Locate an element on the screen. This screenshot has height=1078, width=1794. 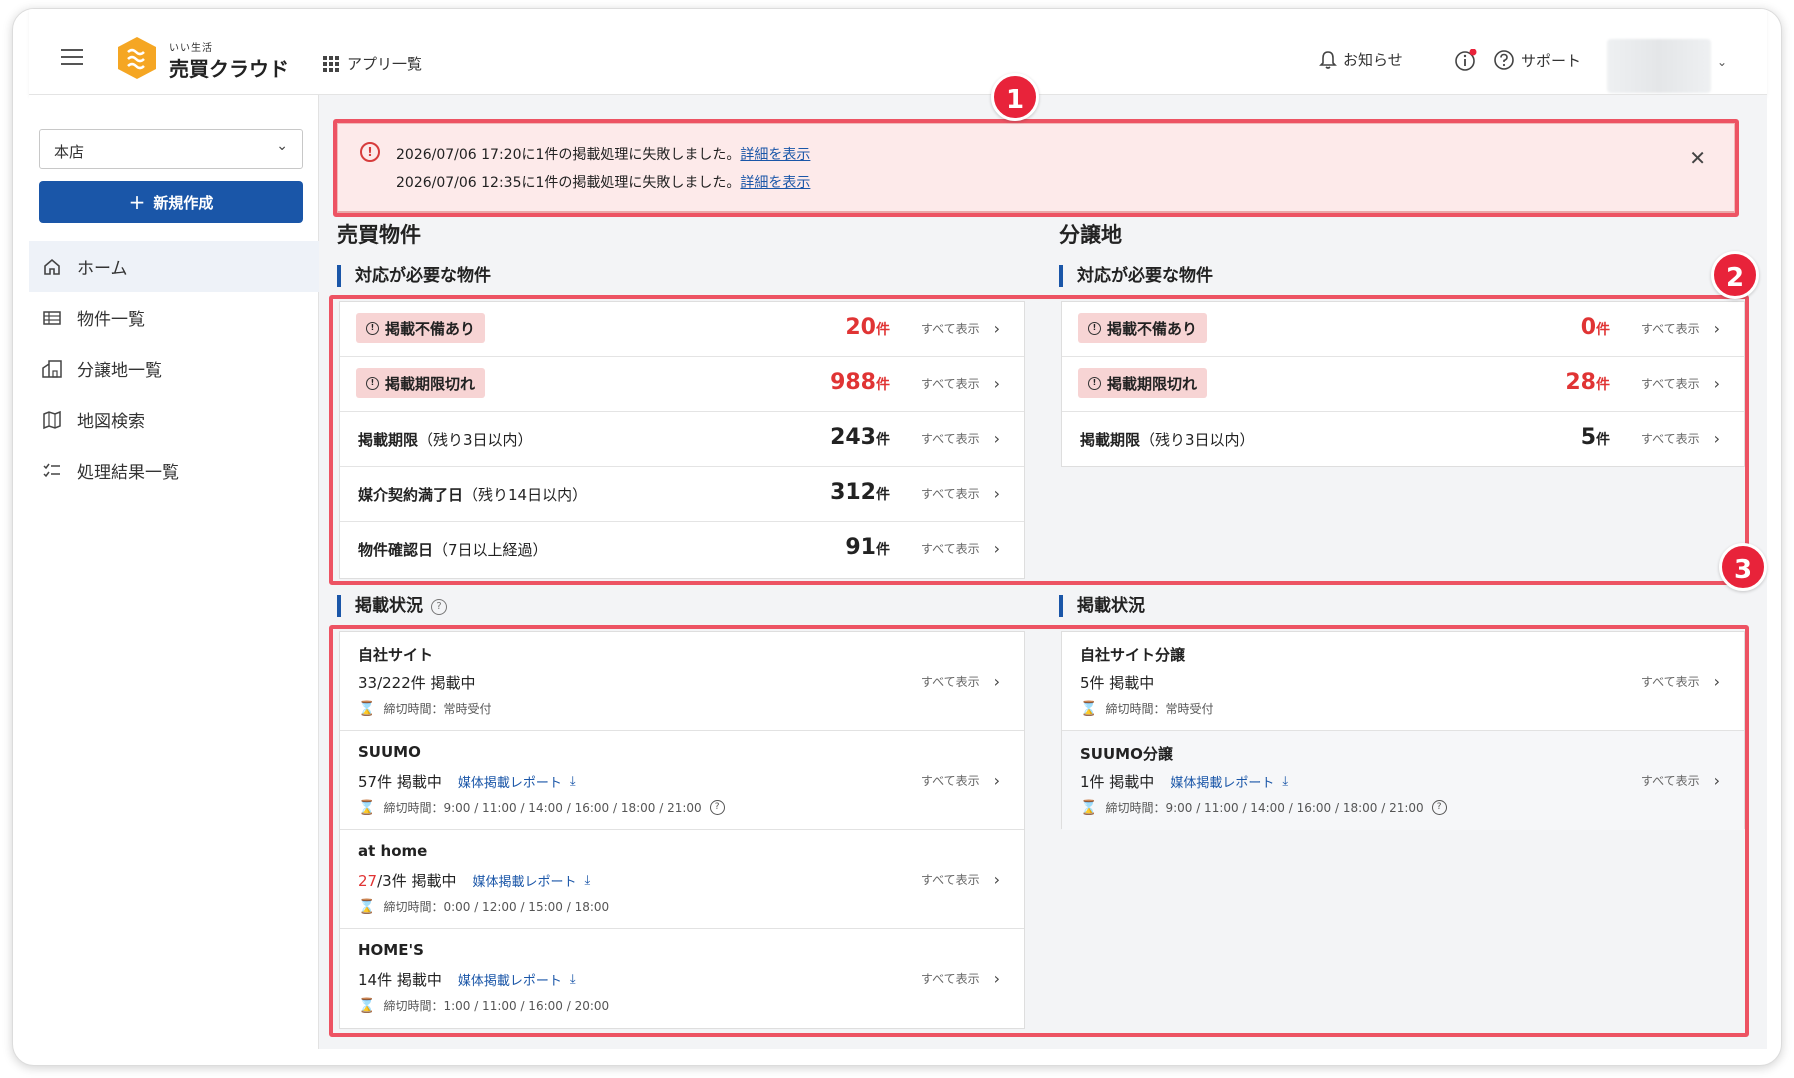
sidebar-item-property-list: 物件一覧 is located at coordinates (174, 317).